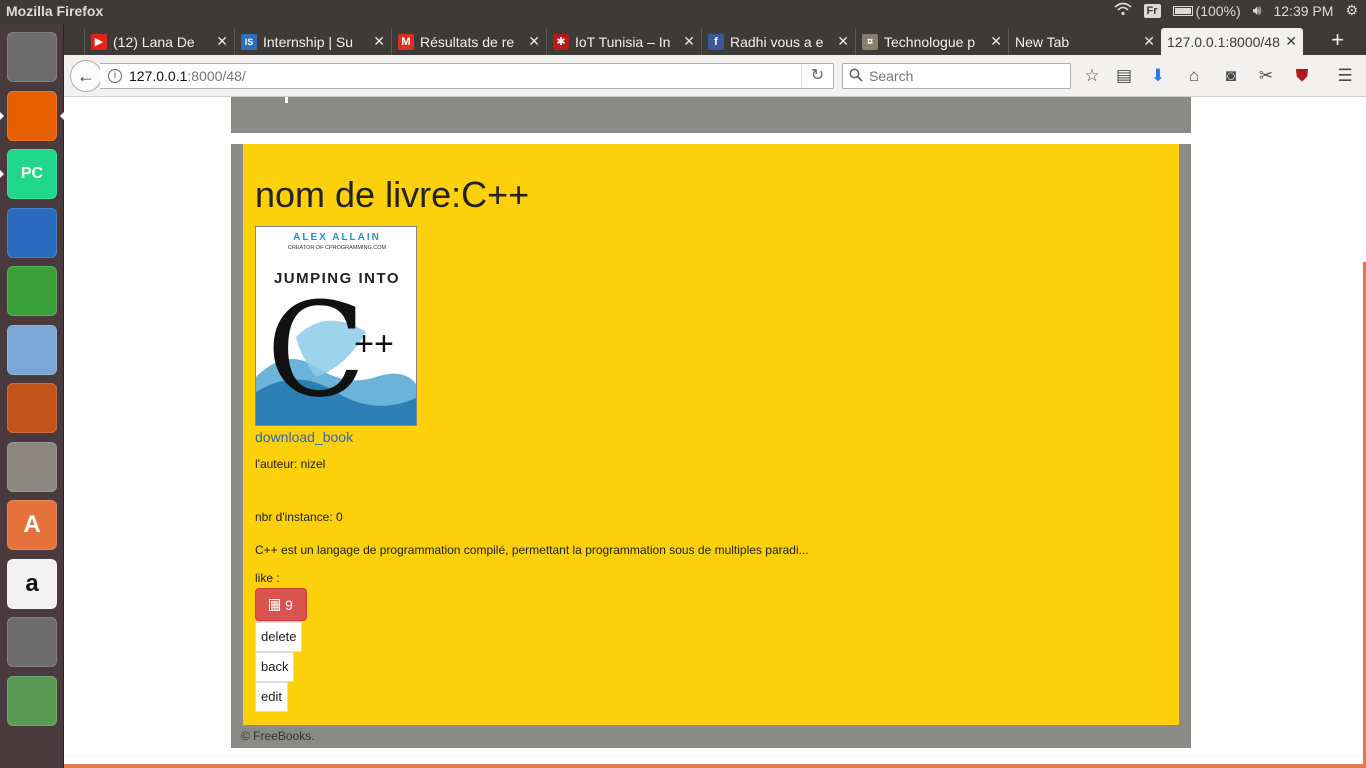 The width and height of the screenshot is (1366, 768). What do you see at coordinates (931, 41) in the screenshot?
I see `browser-tab: ¤ Technologue p ✕` at bounding box center [931, 41].